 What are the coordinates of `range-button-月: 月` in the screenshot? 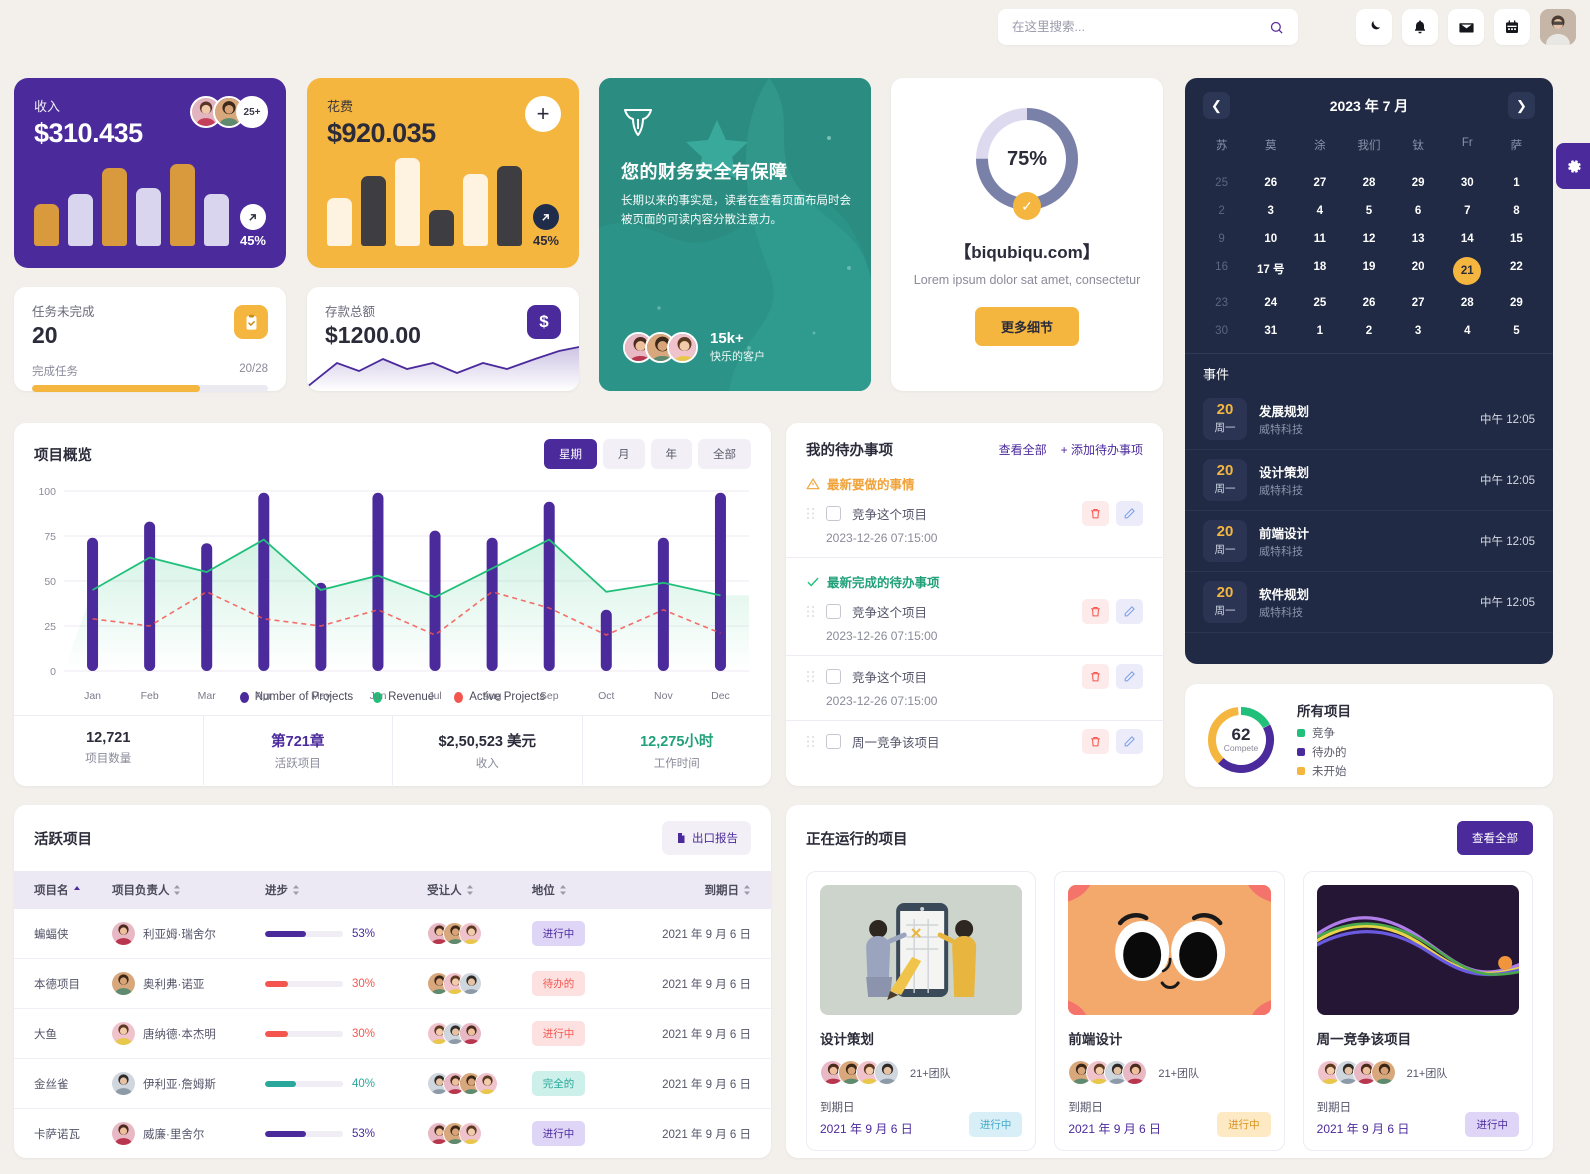 It's located at (624, 454).